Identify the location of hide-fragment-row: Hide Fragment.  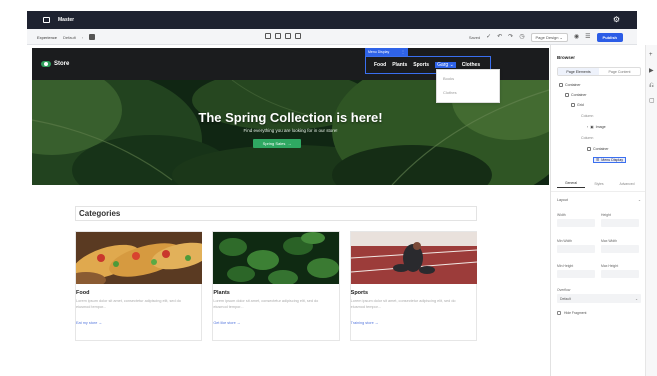
(571, 313).